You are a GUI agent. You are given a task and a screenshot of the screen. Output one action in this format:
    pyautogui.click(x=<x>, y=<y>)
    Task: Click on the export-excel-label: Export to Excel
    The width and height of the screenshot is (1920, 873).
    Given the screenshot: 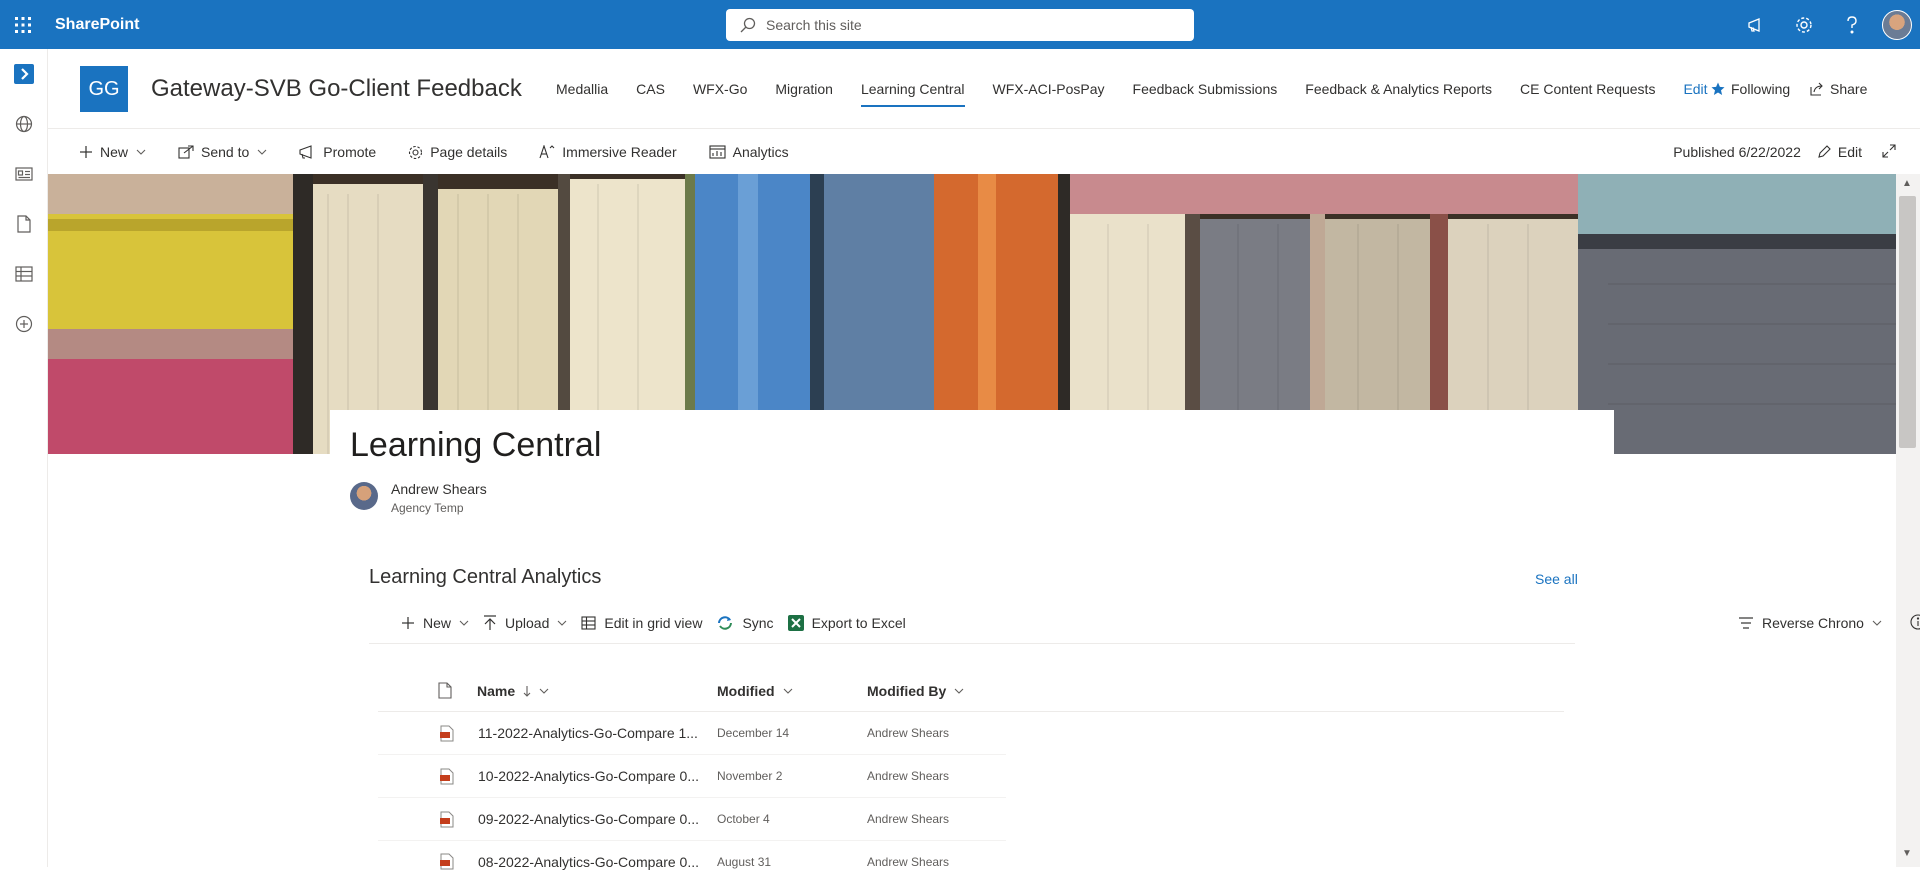 What is the action you would take?
    pyautogui.click(x=858, y=622)
    